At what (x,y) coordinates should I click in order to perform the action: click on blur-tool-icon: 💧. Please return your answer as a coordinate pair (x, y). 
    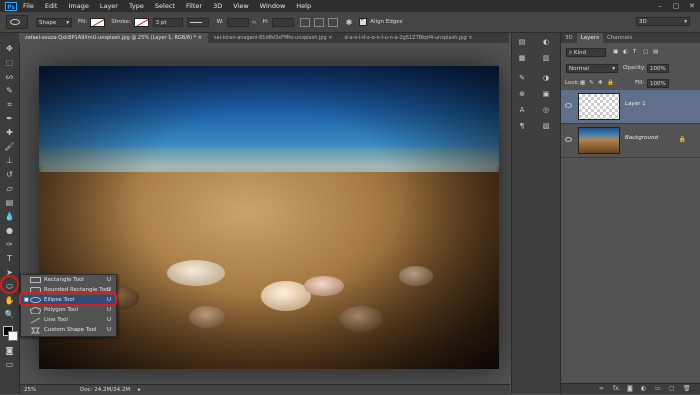
    Looking at the image, I should click on (9, 216).